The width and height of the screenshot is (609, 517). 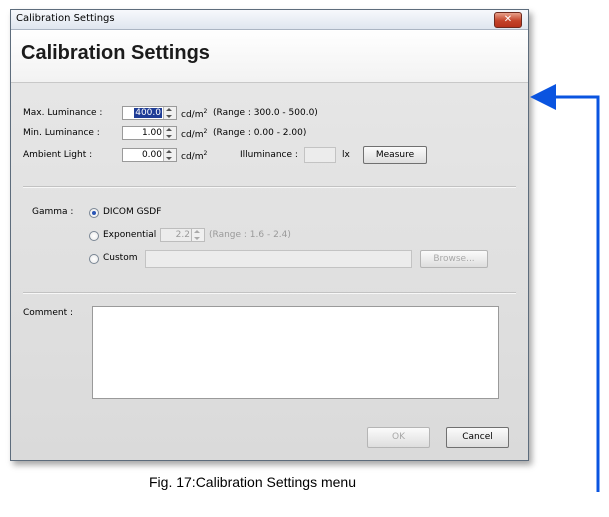 What do you see at coordinates (252, 482) in the screenshot?
I see `figure-caption: Fig. 17:Calibration Settings menu` at bounding box center [252, 482].